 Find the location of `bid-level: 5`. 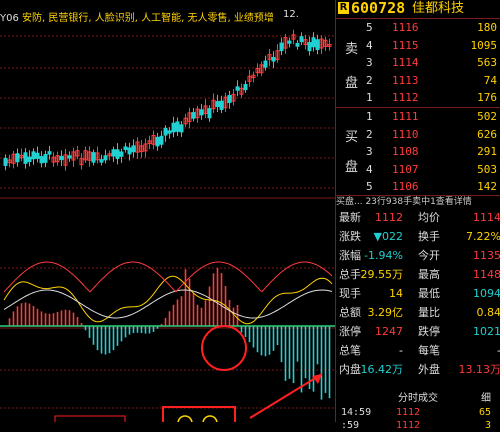

bid-level: 5 is located at coordinates (369, 187).